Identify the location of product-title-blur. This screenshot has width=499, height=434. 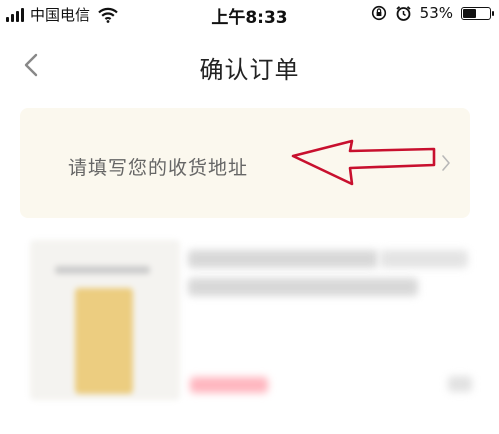
(283, 259).